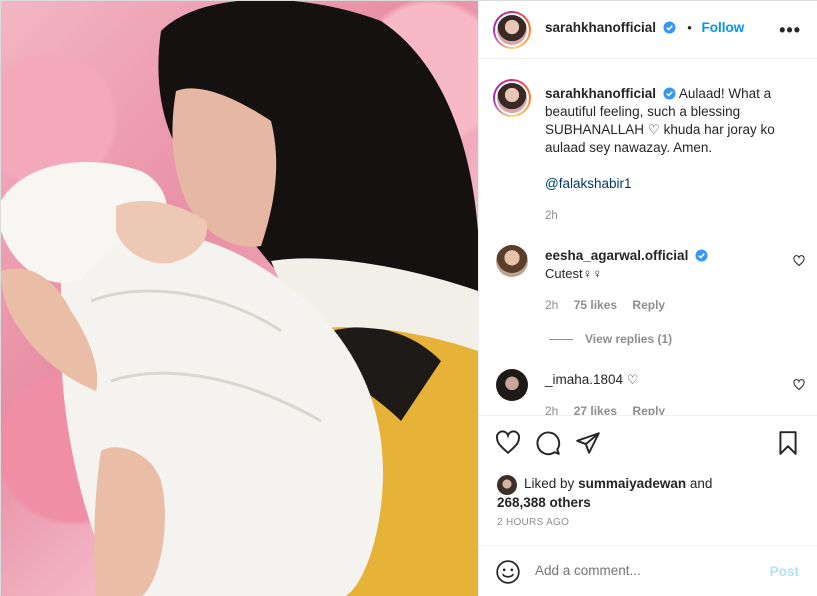  Describe the element at coordinates (784, 571) in the screenshot. I see `post-comment-button: Post` at that location.